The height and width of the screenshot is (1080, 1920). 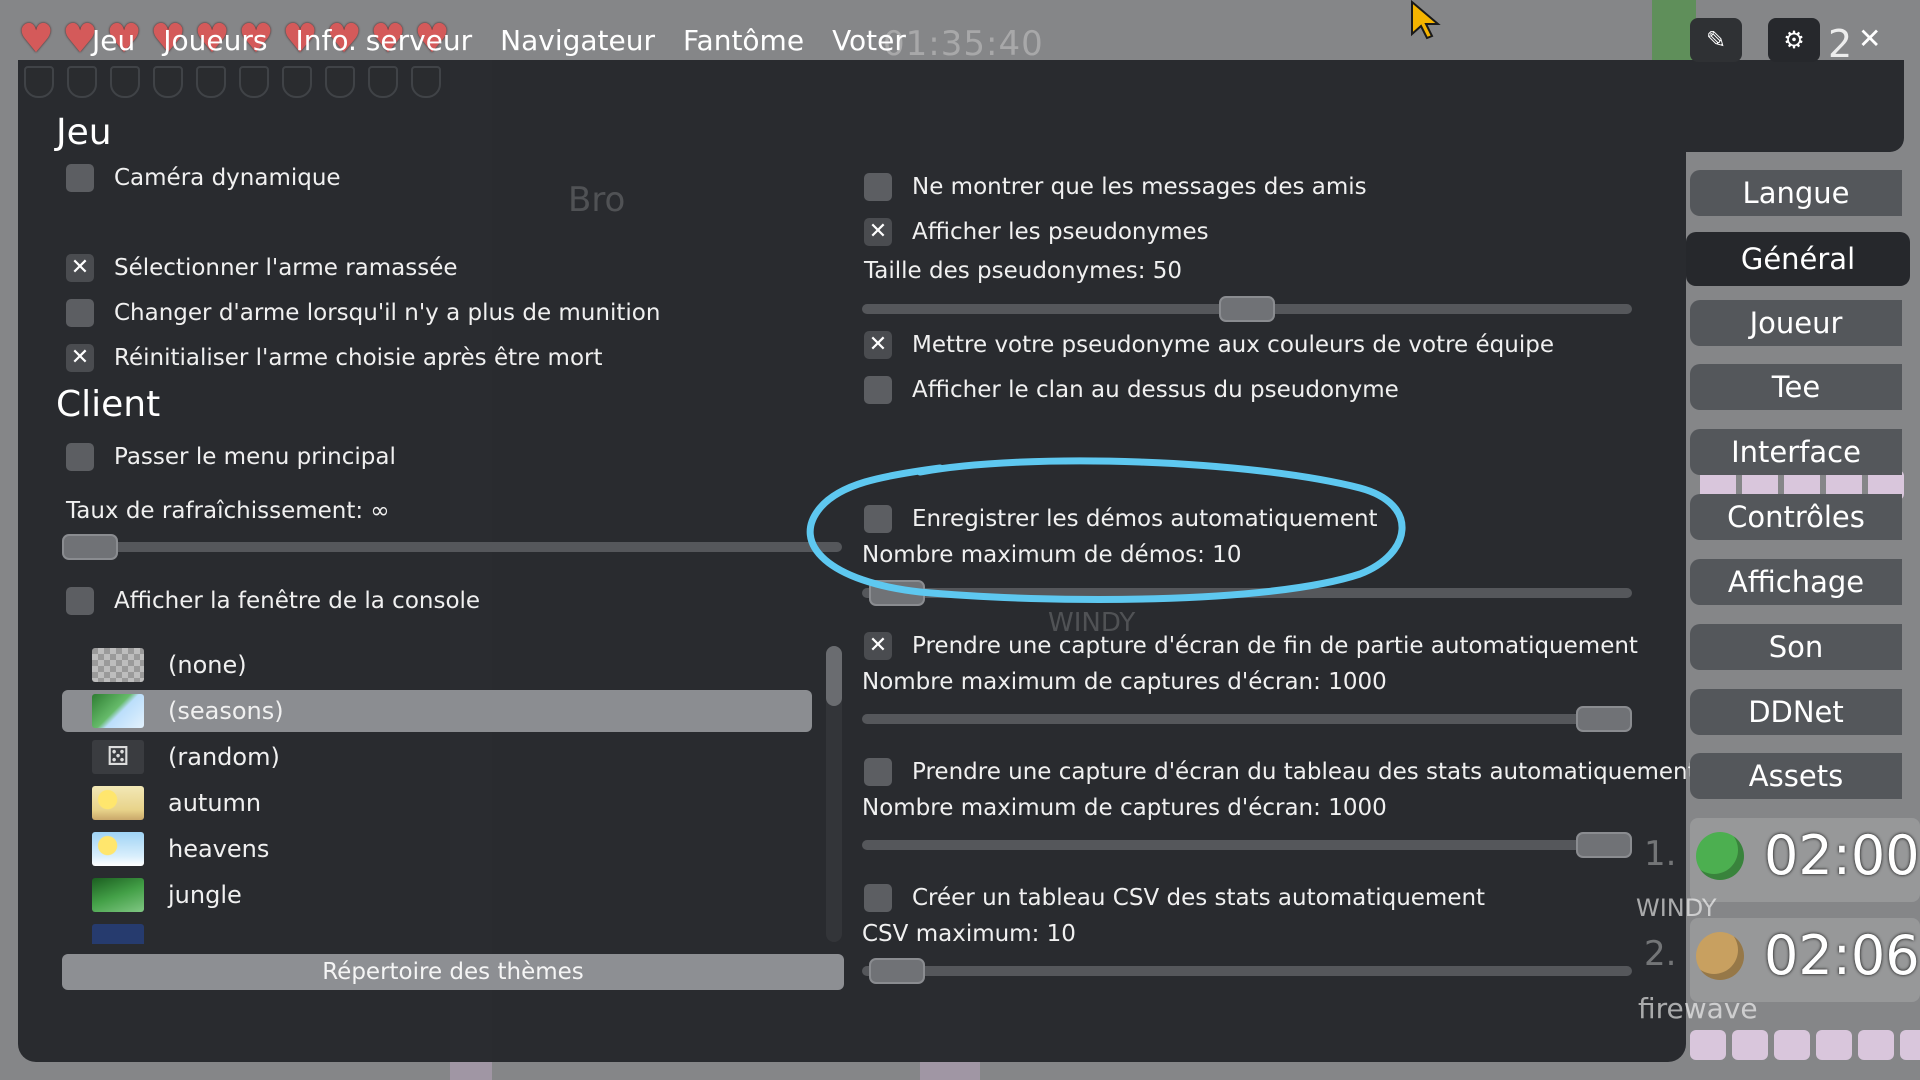 I want to click on tab-browser: Navigateur, so click(x=577, y=40).